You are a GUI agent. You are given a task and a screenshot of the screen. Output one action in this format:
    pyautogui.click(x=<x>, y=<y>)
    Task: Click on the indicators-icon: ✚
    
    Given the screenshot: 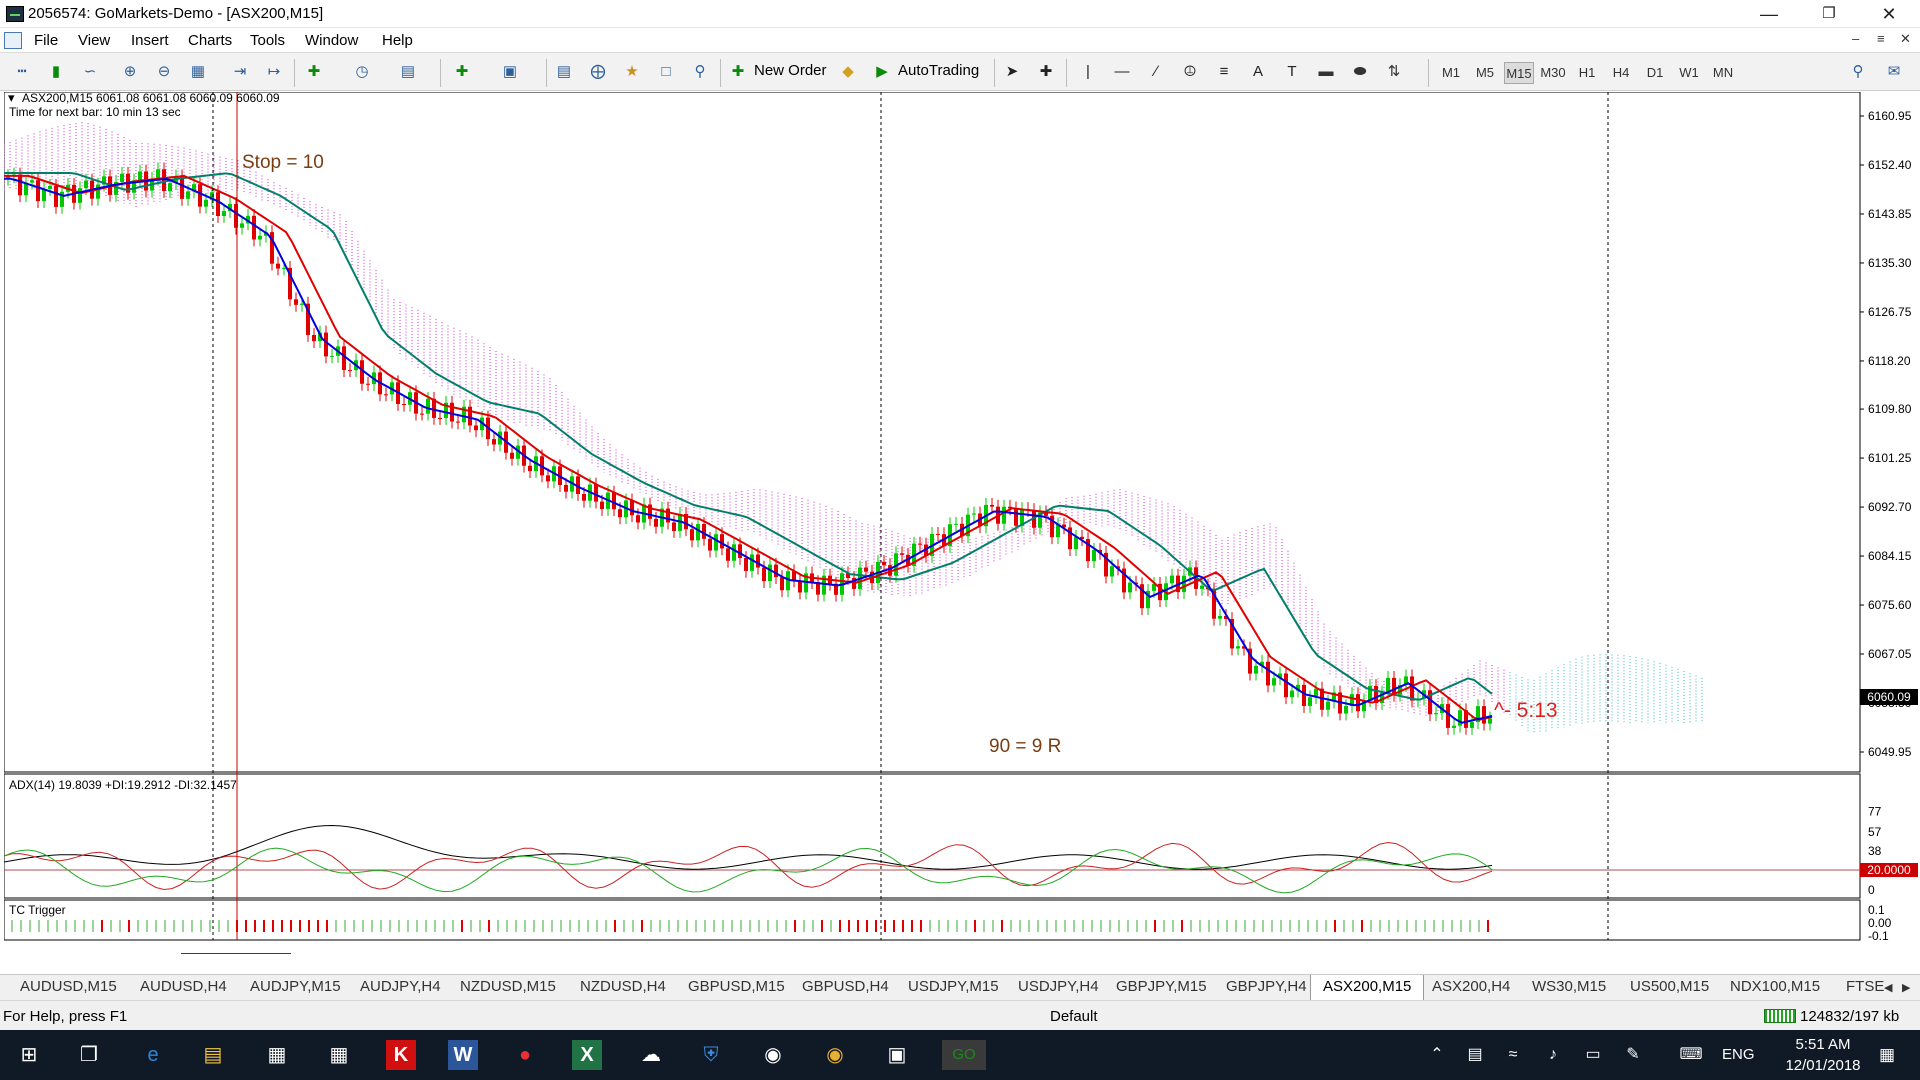 What is the action you would take?
    pyautogui.click(x=314, y=72)
    